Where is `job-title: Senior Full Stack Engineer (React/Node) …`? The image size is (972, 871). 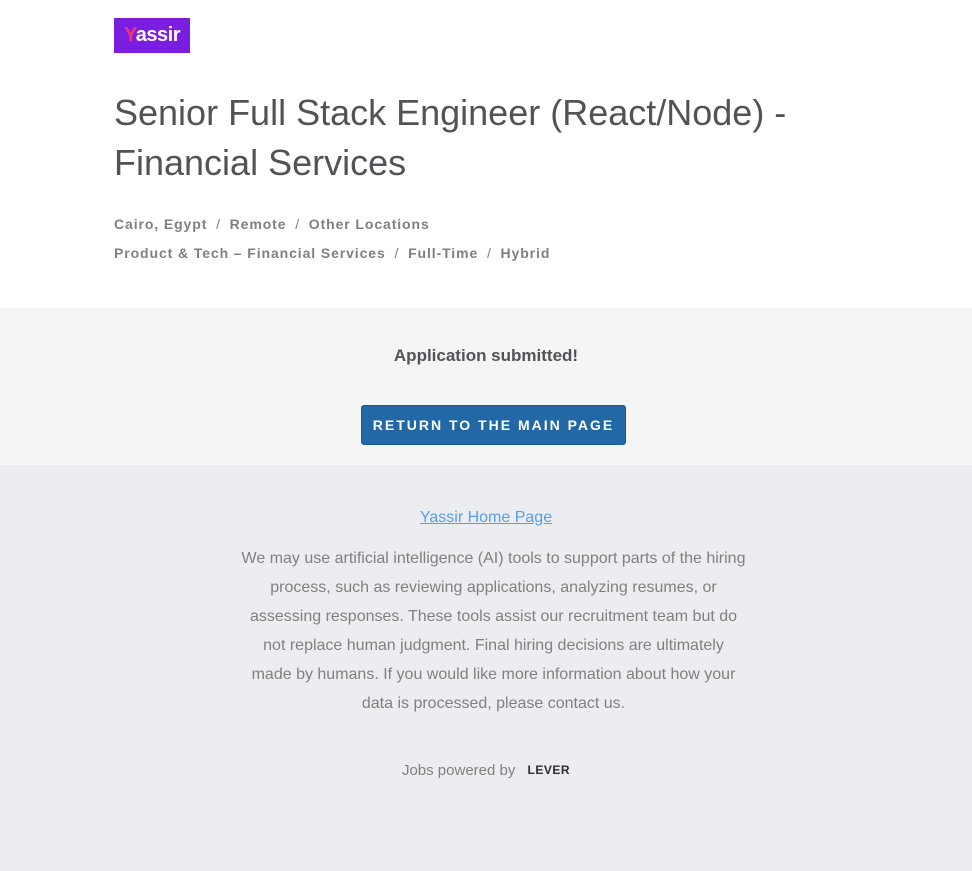
job-title: Senior Full Stack Engineer (React/Node) … is located at coordinates (450, 137).